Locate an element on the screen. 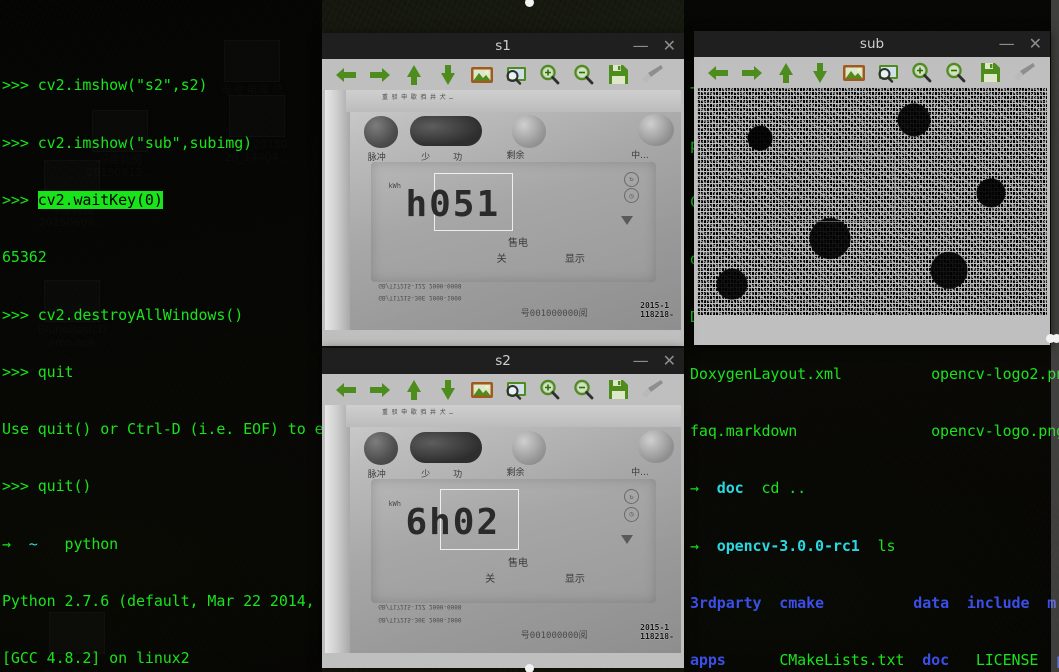 This screenshot has height=672, width=1059. meter-label: 脉冲 is located at coordinates (376, 475).